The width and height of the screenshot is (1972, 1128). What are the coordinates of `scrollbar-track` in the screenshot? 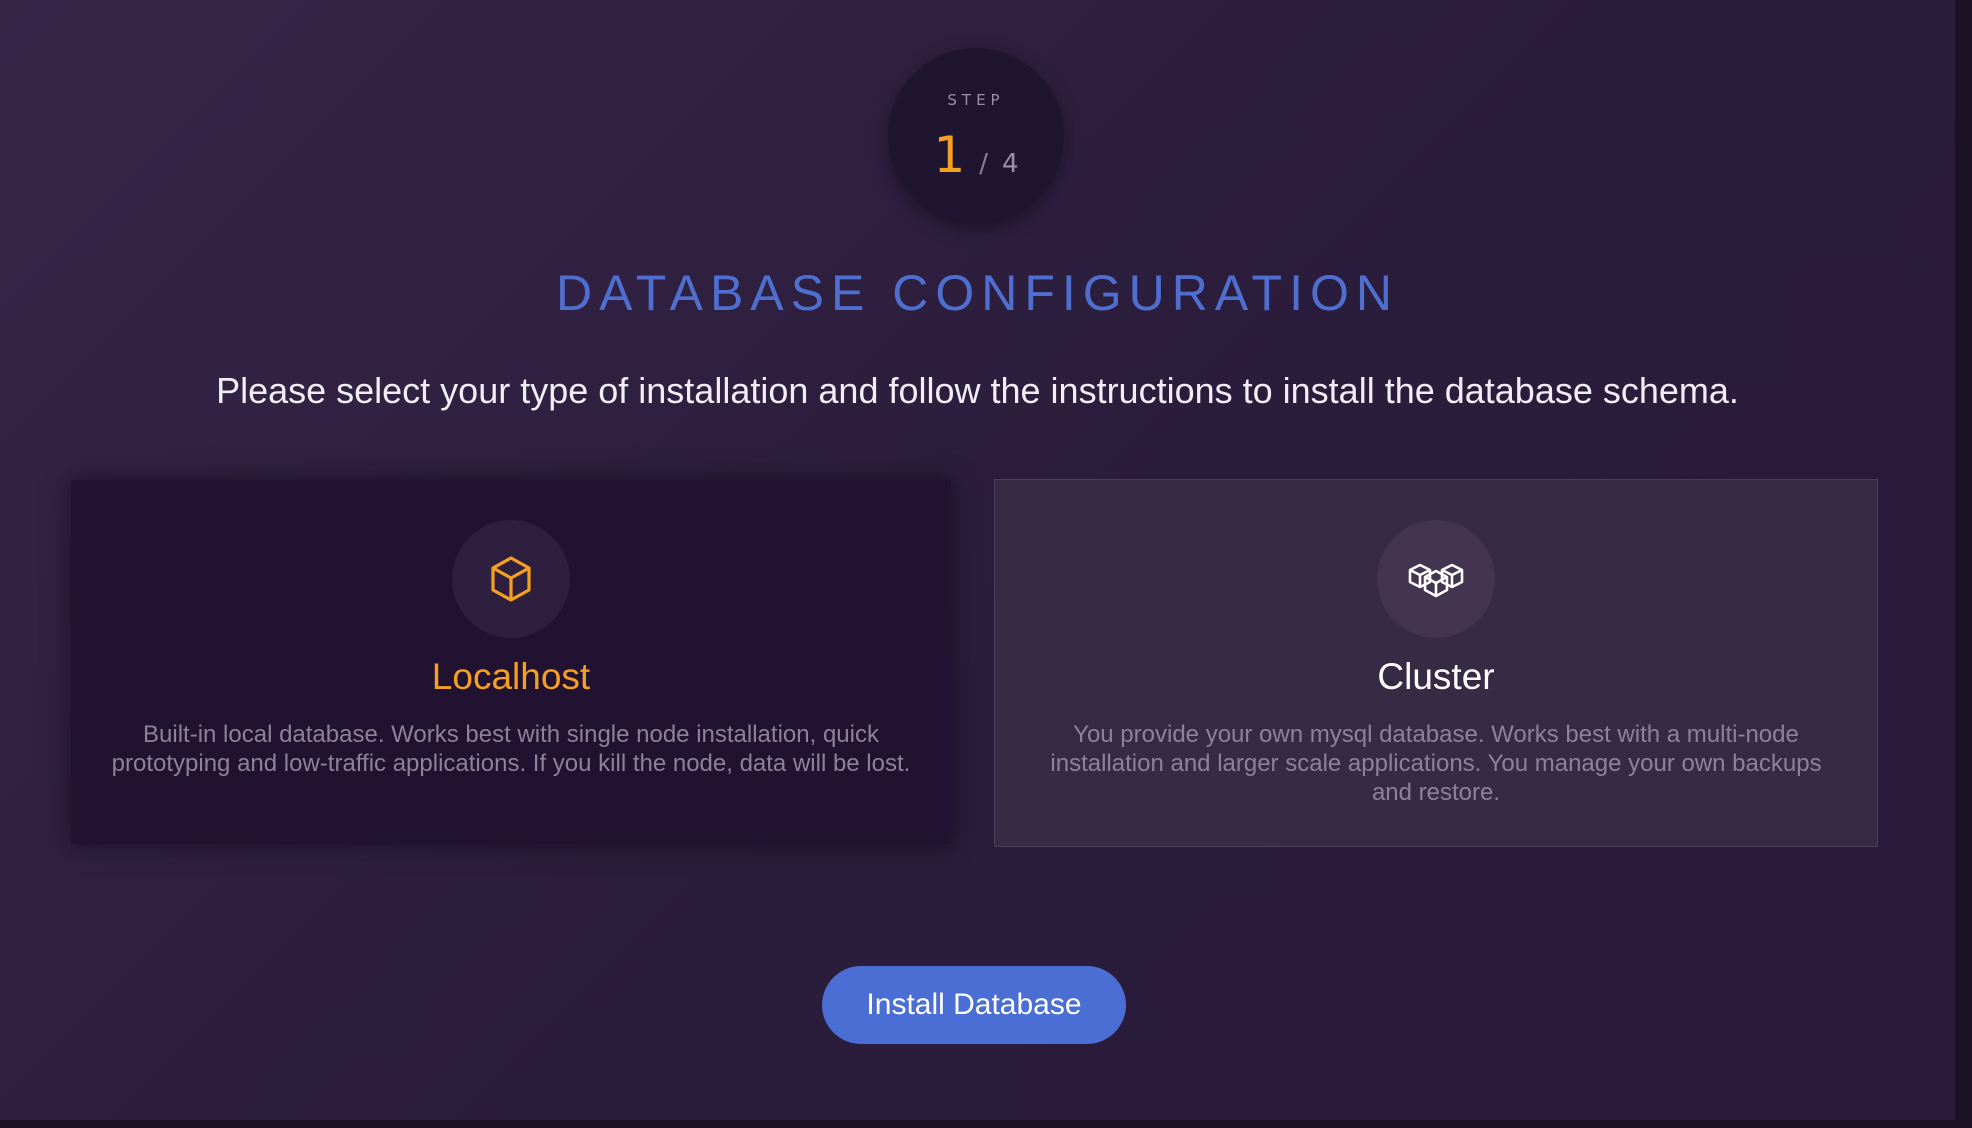 It's located at (1963, 564).